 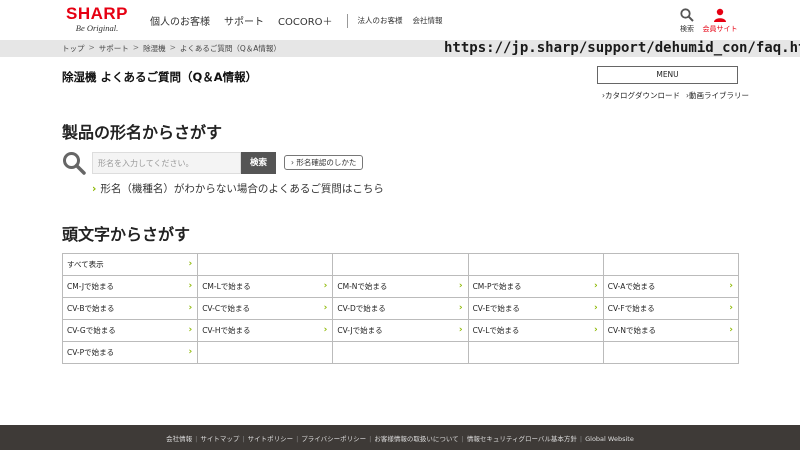 I want to click on footer-link: プライバシーポリシー, so click(x=333, y=439).